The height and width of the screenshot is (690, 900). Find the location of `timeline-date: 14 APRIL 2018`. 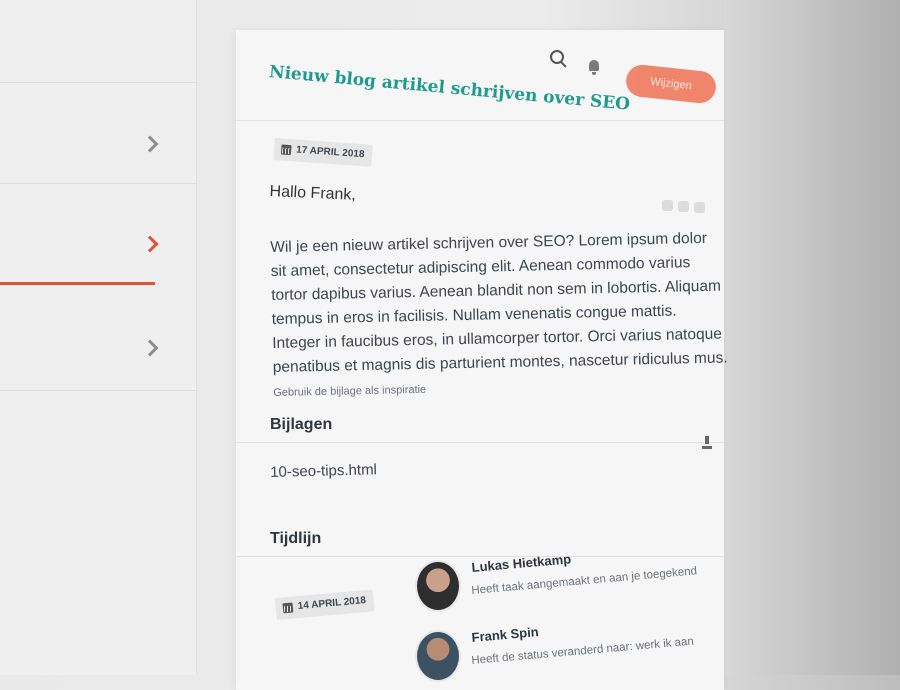

timeline-date: 14 APRIL 2018 is located at coordinates (332, 604).